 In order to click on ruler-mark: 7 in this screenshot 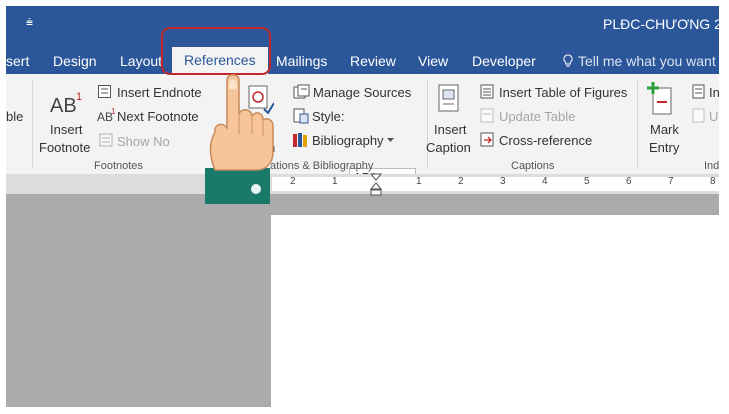, I will do `click(671, 181)`.